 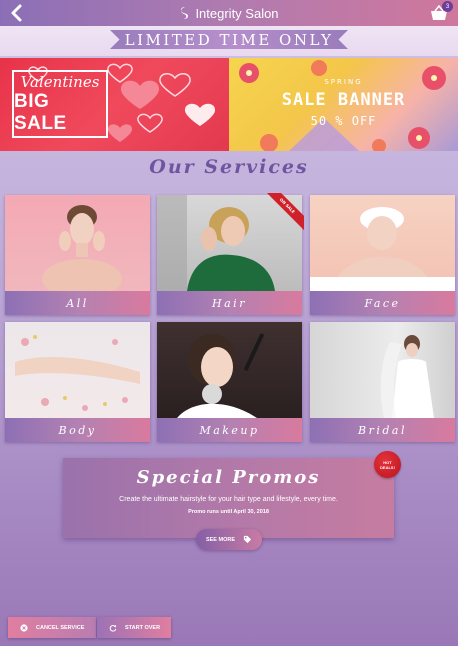 What do you see at coordinates (229, 370) in the screenshot?
I see `service-image-makeup` at bounding box center [229, 370].